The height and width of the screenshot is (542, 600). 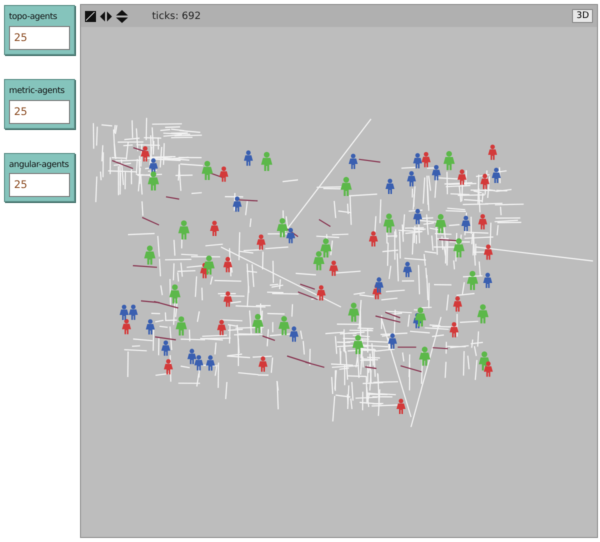 I want to click on up-down-arrows-icon, so click(x=122, y=16).